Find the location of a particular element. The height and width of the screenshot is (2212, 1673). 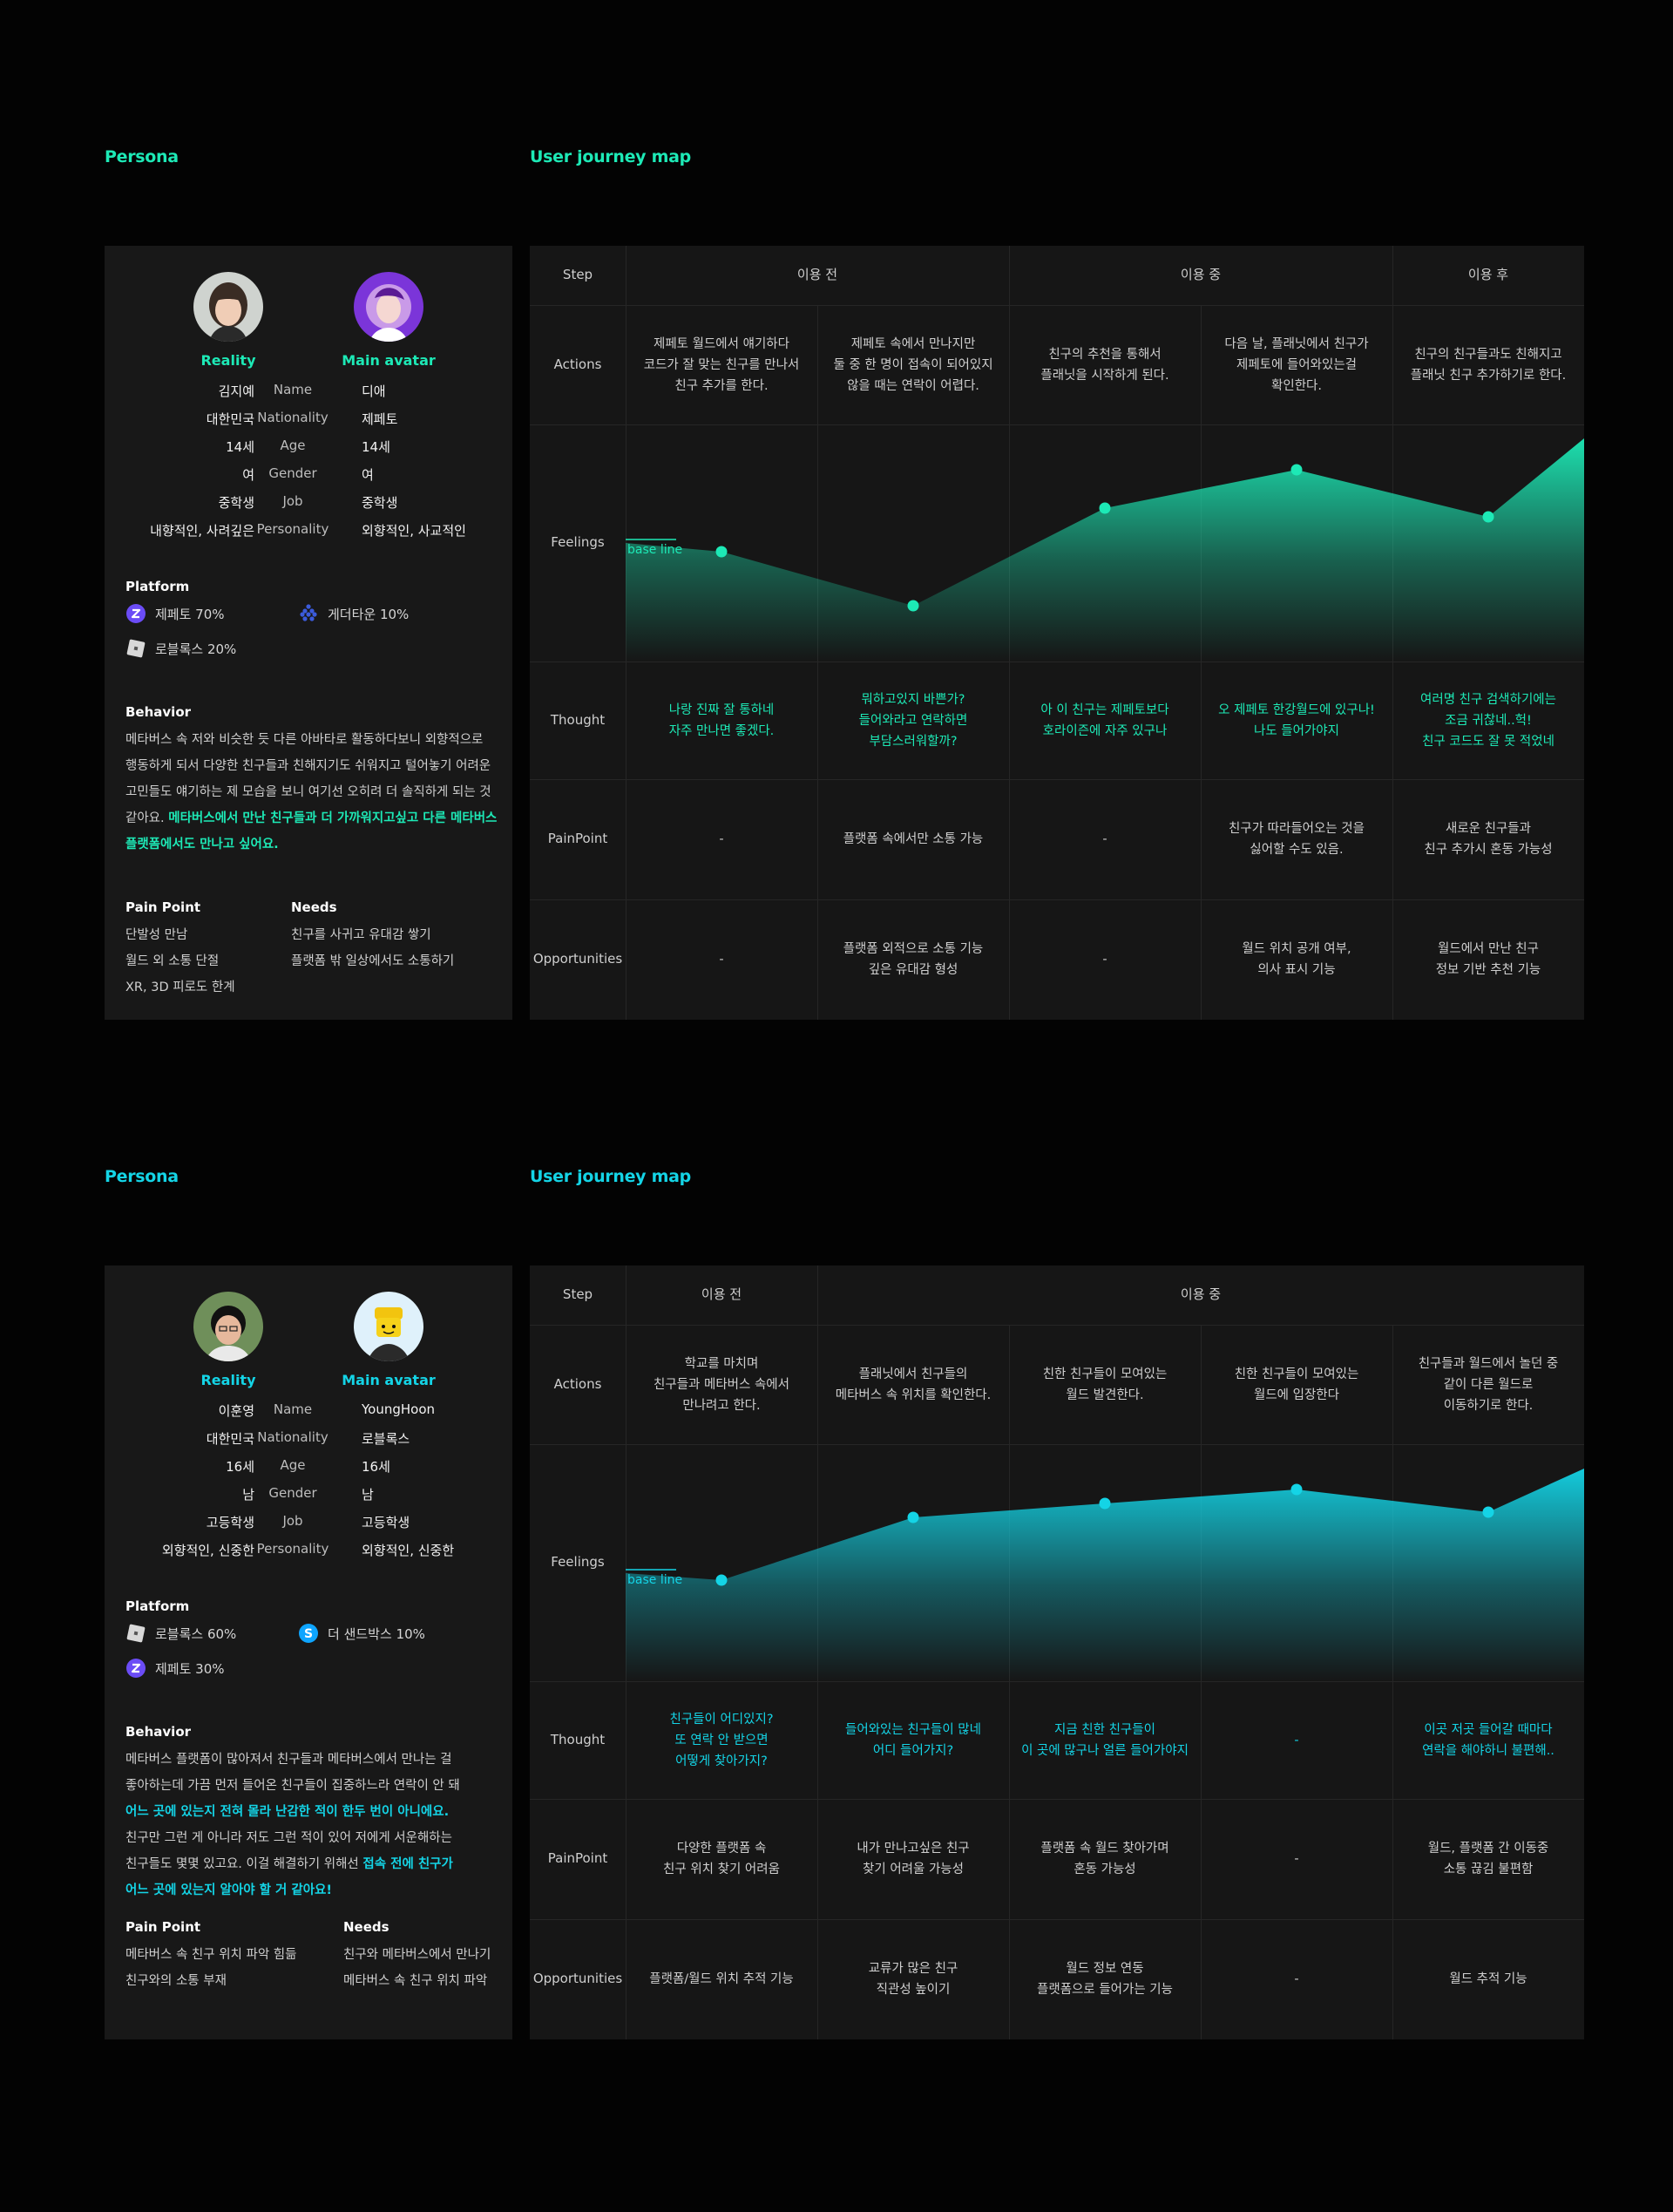

behavior-line: 고민들도 얘기하는 제 모습을 보니 여기선 오히려 더 솔직하게 되는 것 is located at coordinates (312, 792).